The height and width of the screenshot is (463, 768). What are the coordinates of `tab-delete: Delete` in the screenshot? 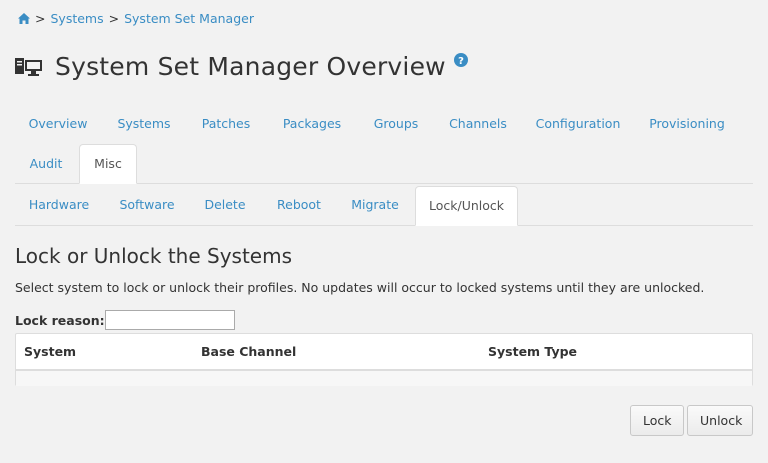 It's located at (225, 205).